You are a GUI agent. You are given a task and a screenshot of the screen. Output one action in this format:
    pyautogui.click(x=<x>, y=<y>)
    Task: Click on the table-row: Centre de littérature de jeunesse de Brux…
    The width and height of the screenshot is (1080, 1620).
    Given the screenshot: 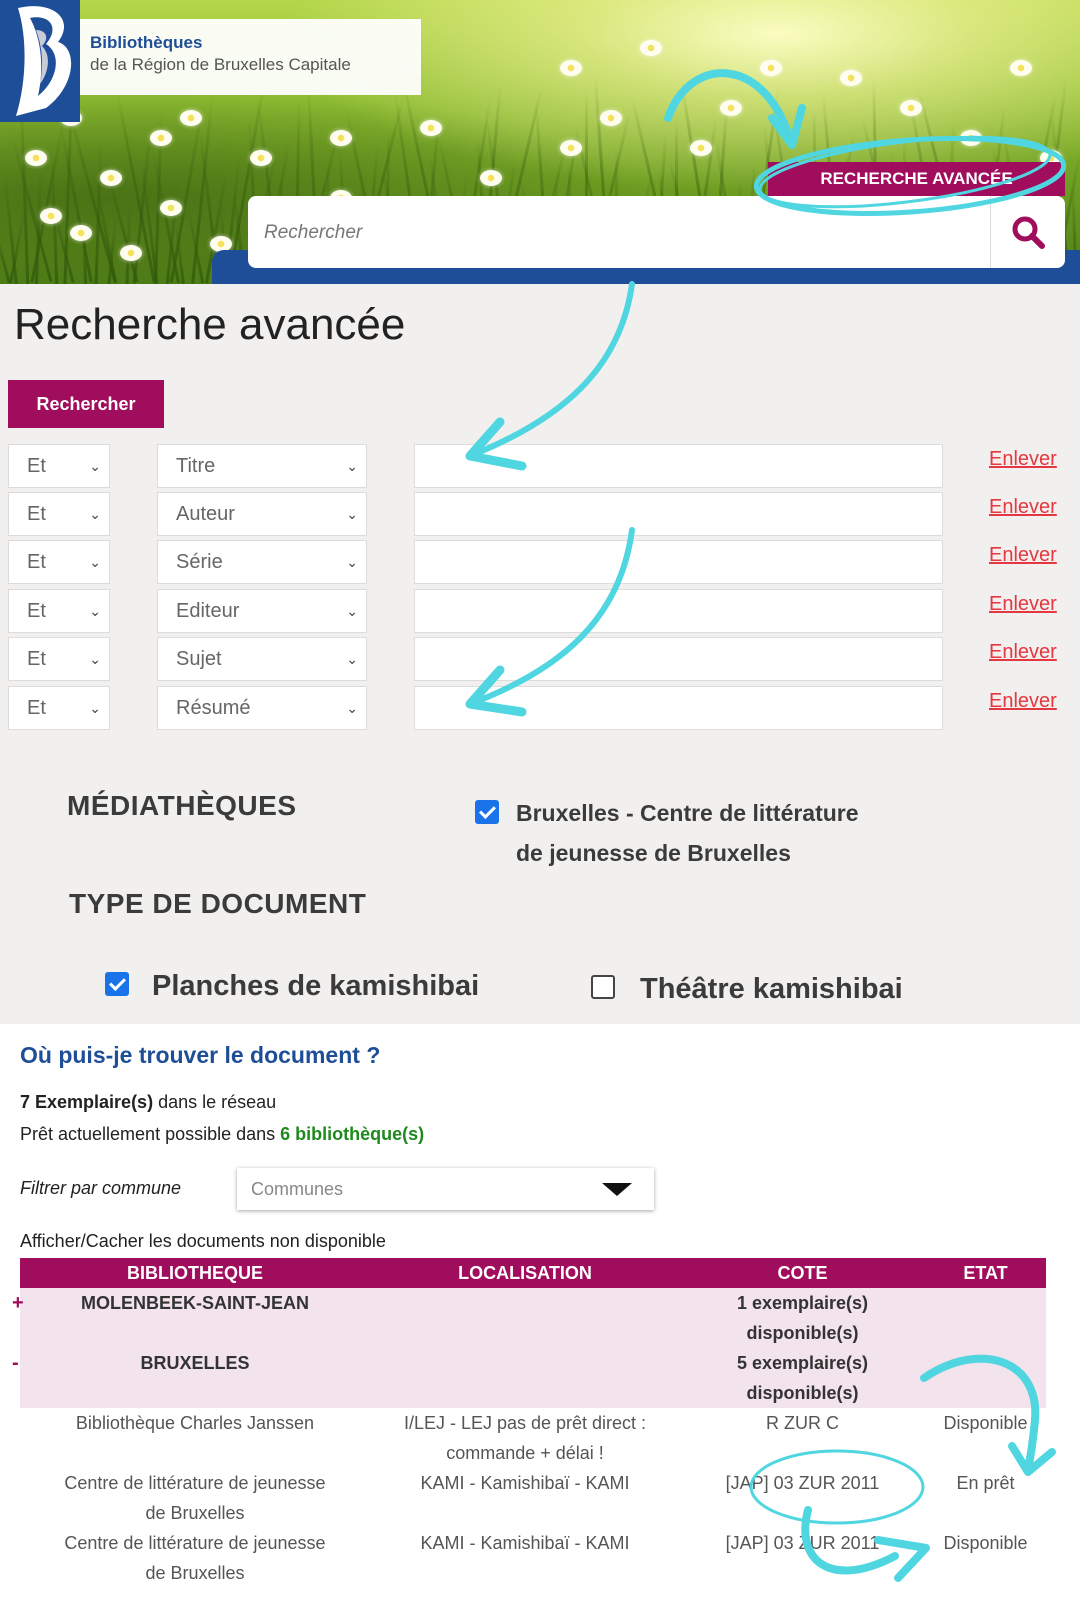 What is the action you would take?
    pyautogui.click(x=533, y=1558)
    